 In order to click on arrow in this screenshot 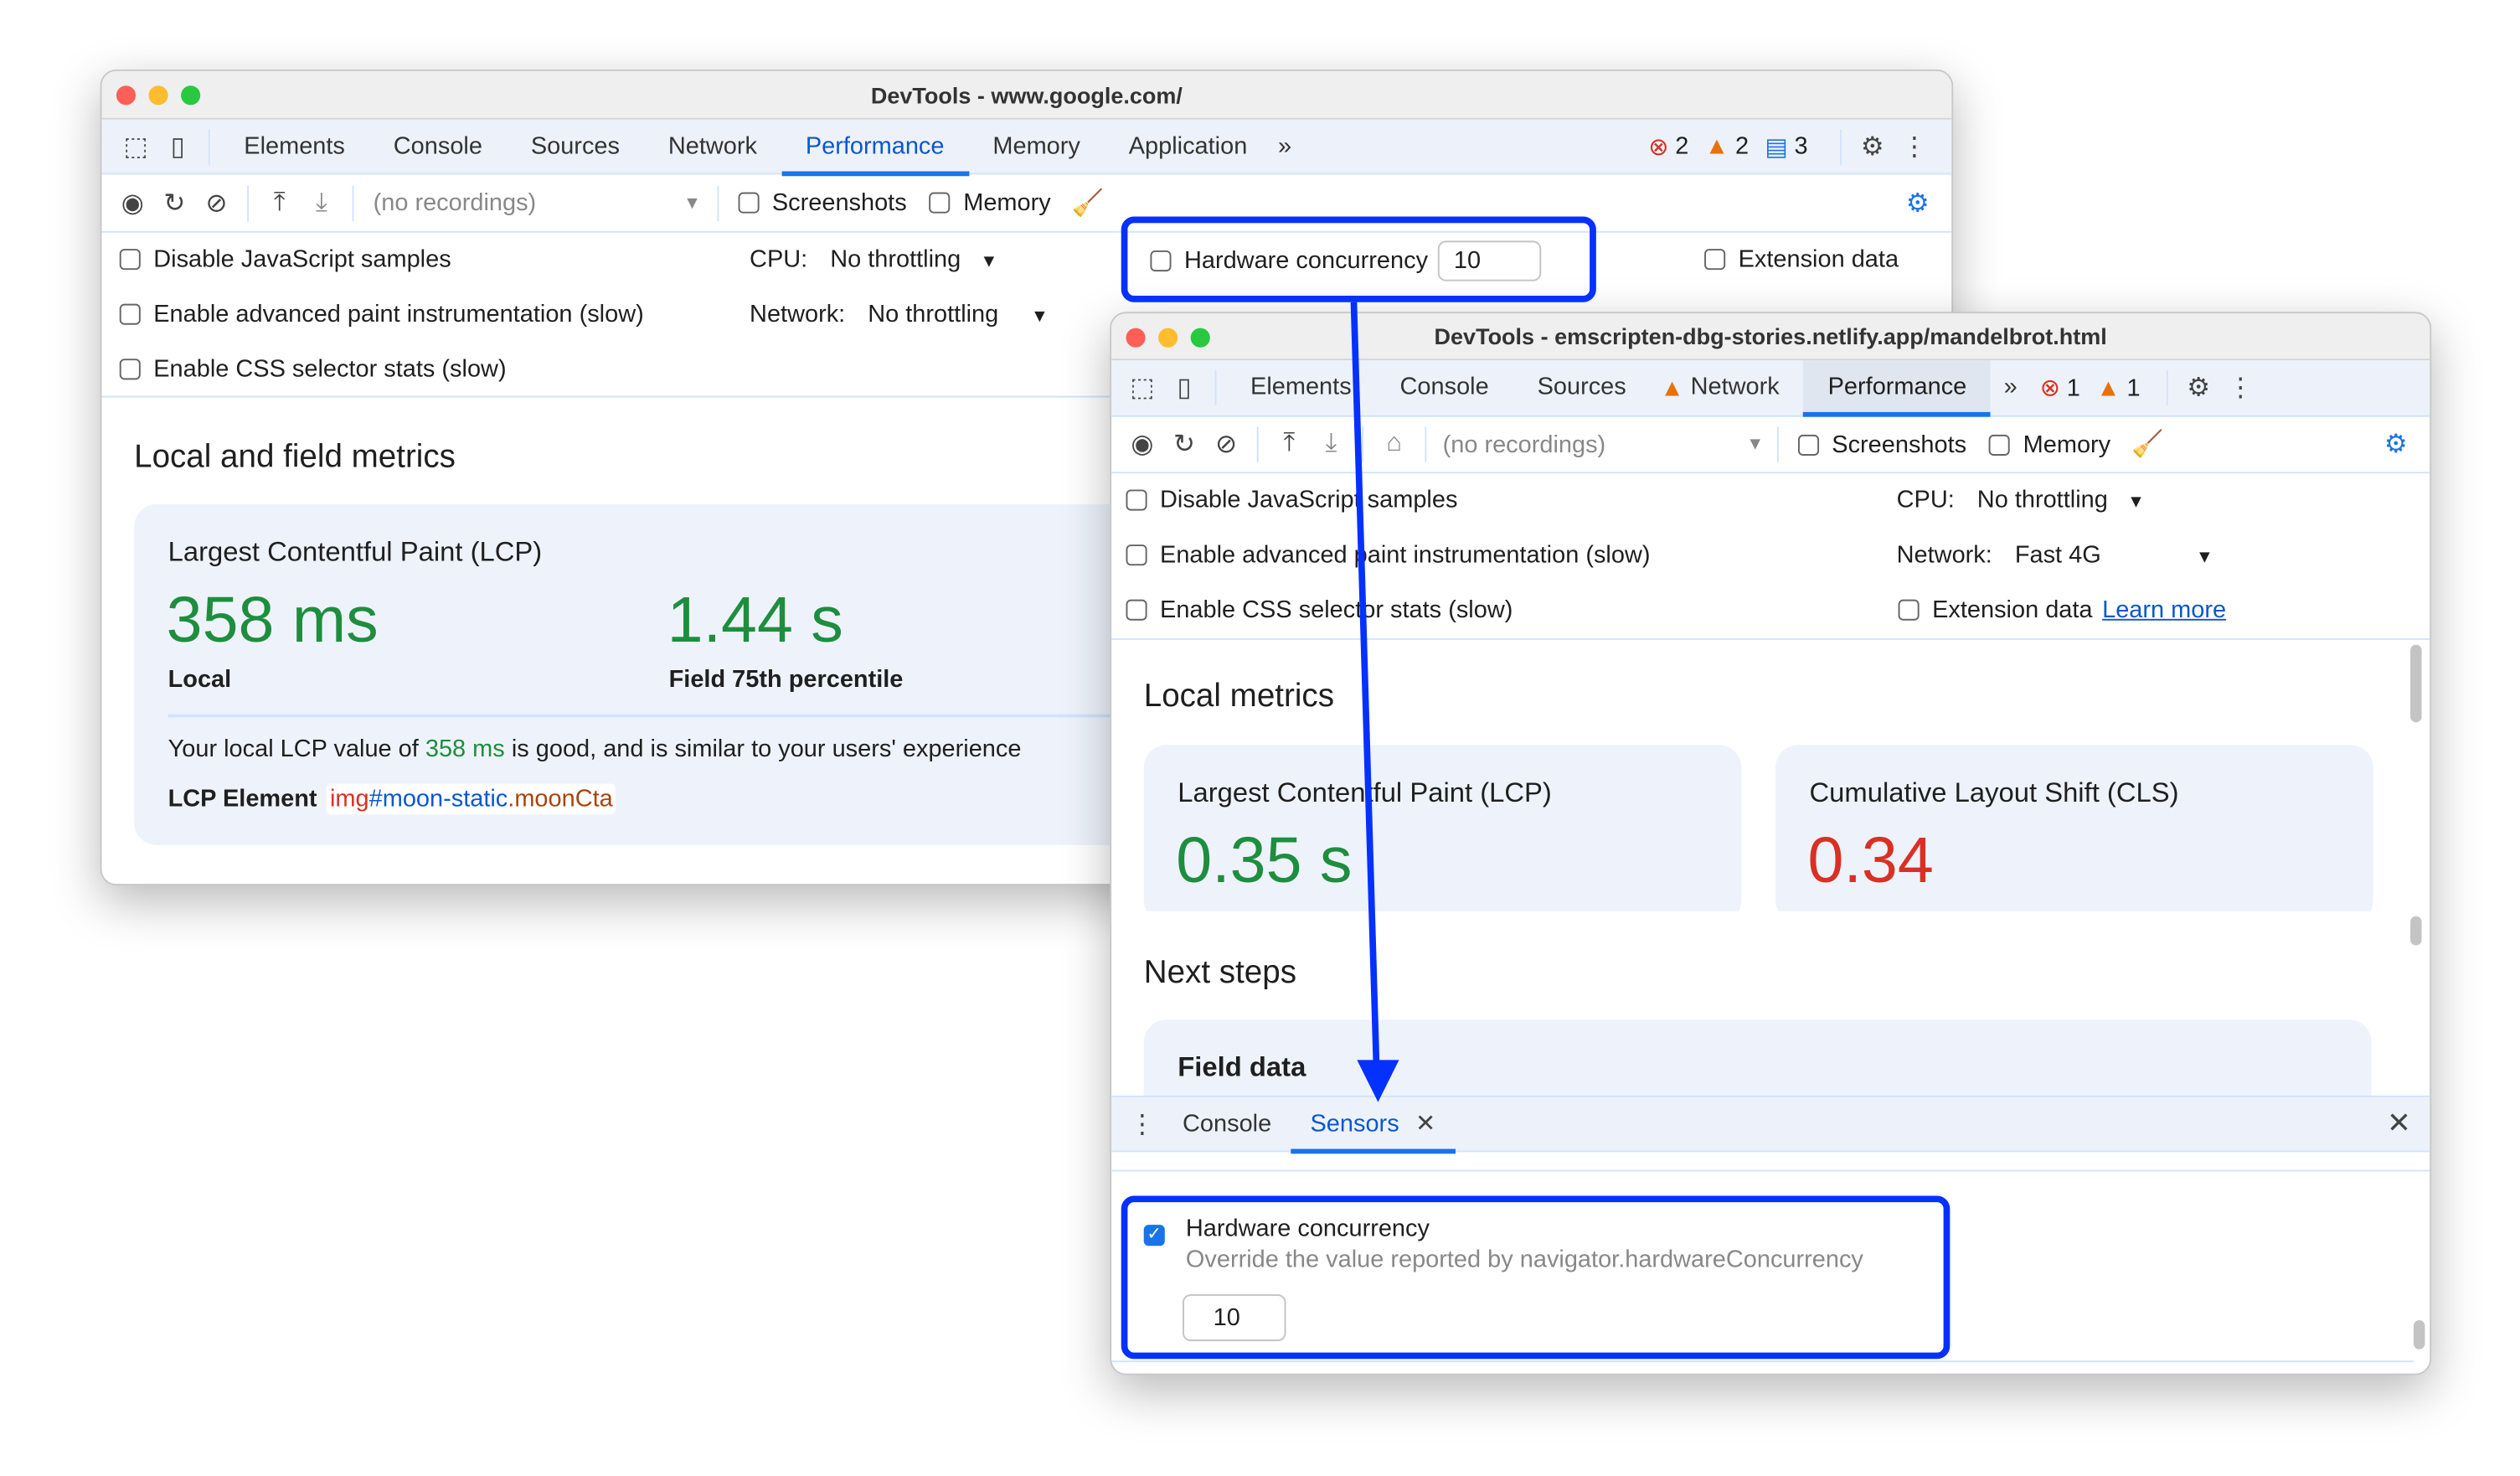, I will do `click(1374, 702)`.